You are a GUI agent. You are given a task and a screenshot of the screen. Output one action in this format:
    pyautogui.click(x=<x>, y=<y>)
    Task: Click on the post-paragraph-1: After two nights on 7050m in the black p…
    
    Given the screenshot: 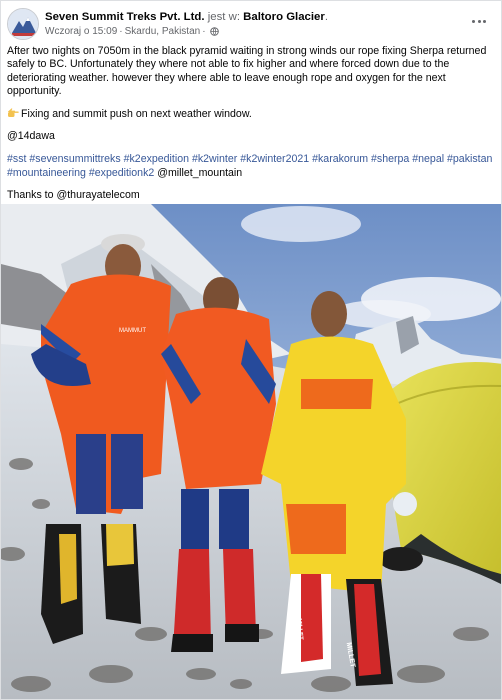 What is the action you would take?
    pyautogui.click(x=247, y=71)
    